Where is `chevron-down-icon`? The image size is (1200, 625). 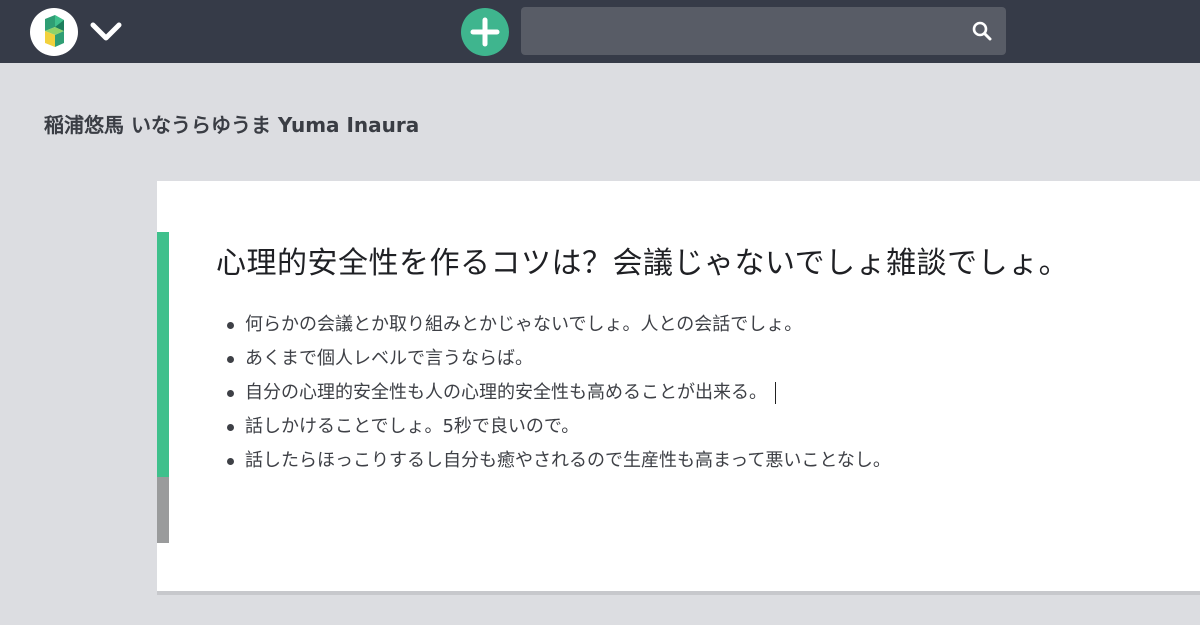
chevron-down-icon is located at coordinates (106, 32).